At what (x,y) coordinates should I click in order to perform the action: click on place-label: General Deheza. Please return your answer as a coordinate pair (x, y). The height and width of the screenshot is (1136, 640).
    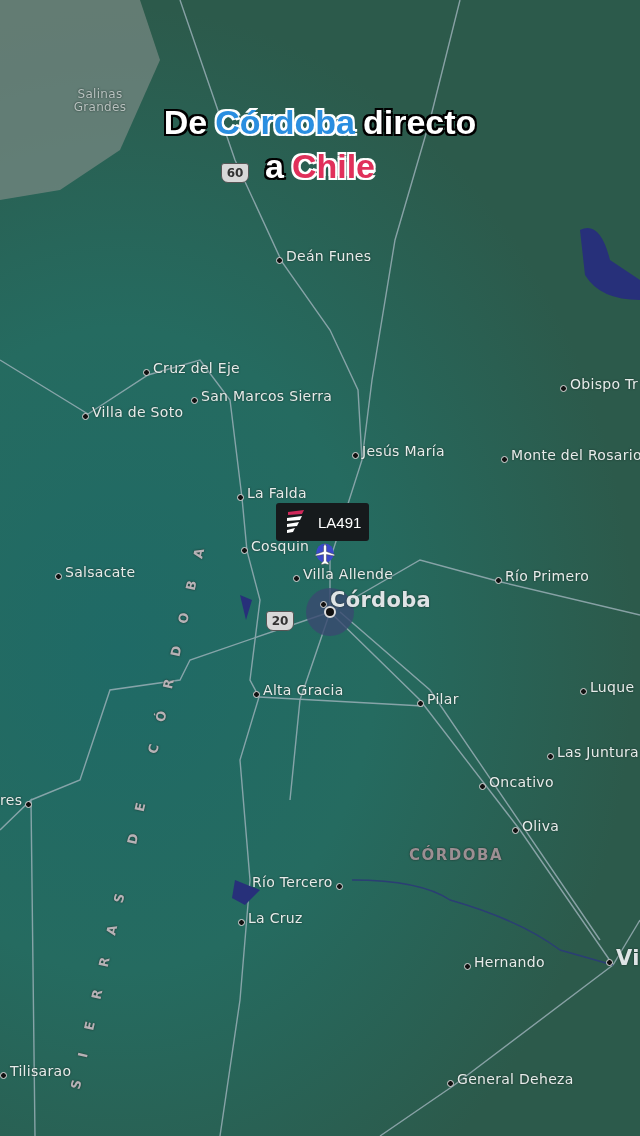
    Looking at the image, I should click on (515, 1079).